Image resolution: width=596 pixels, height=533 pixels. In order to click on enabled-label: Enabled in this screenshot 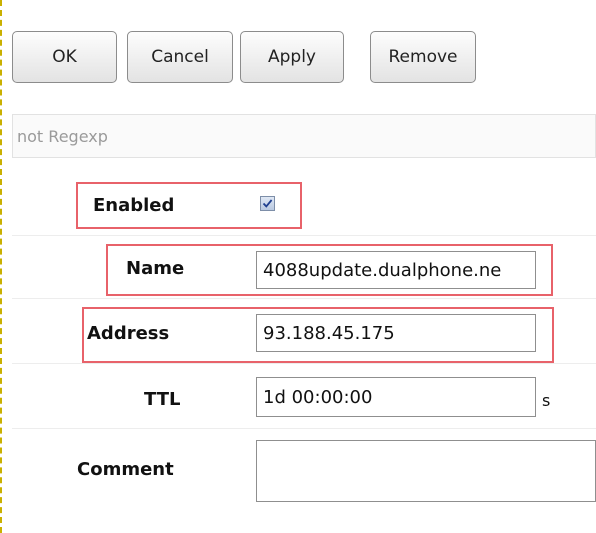, I will do `click(134, 205)`.